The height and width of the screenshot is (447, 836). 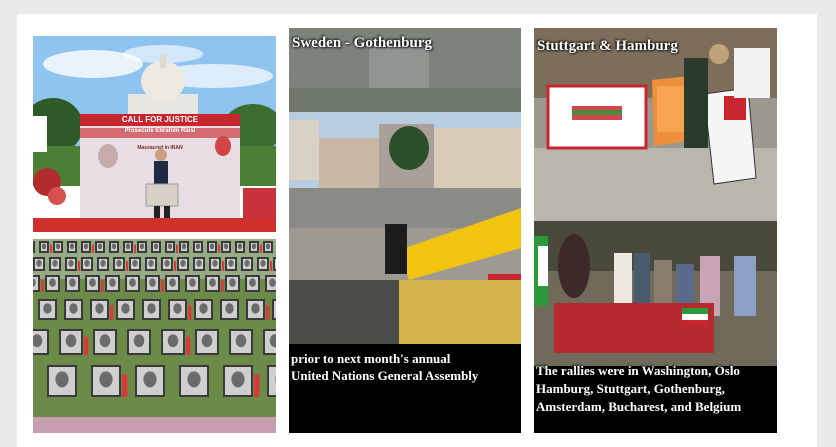 I want to click on gothenburg-title: Sweden - Gothenburg, so click(x=362, y=43).